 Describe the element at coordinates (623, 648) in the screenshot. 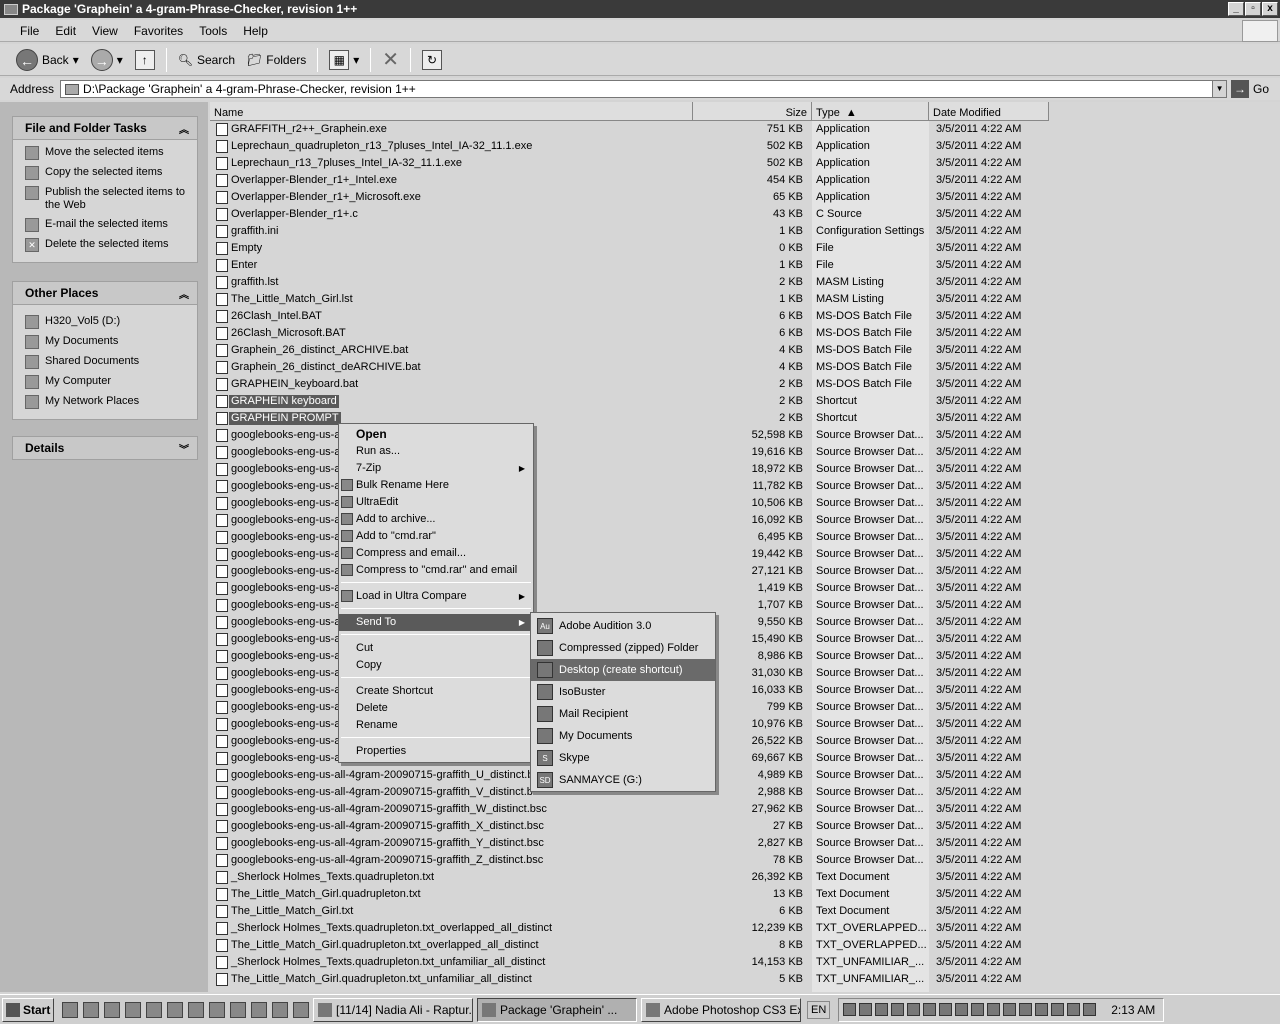

I see `send-to-item: Compressed (zipped) Folder` at that location.